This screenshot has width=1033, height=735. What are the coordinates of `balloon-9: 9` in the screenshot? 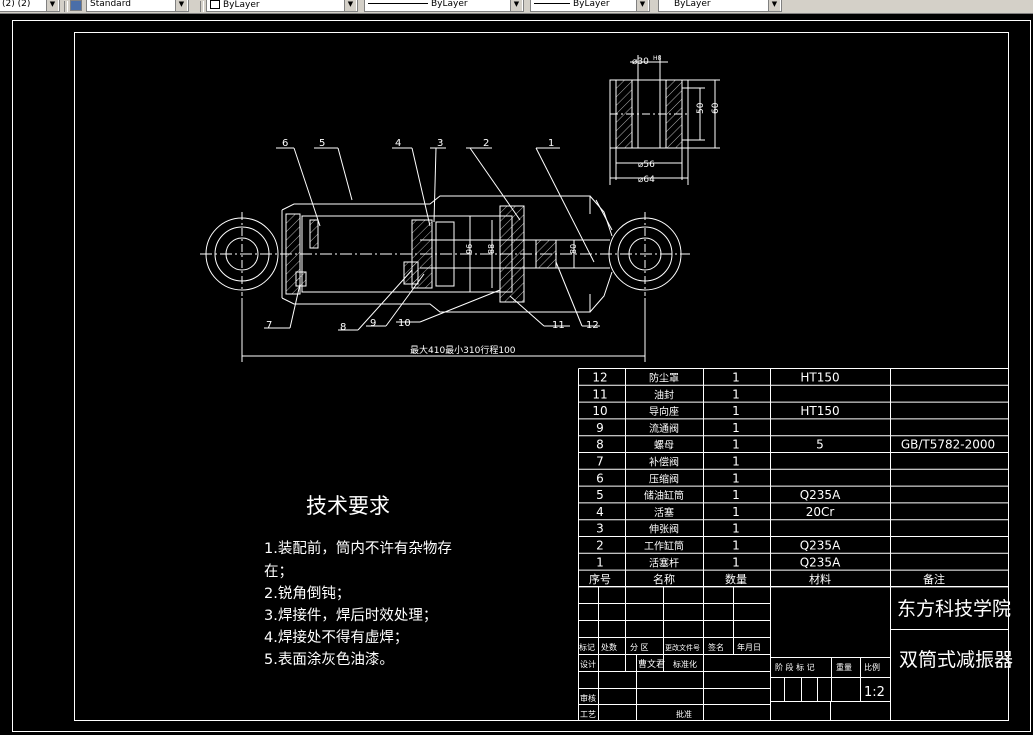 It's located at (373, 323).